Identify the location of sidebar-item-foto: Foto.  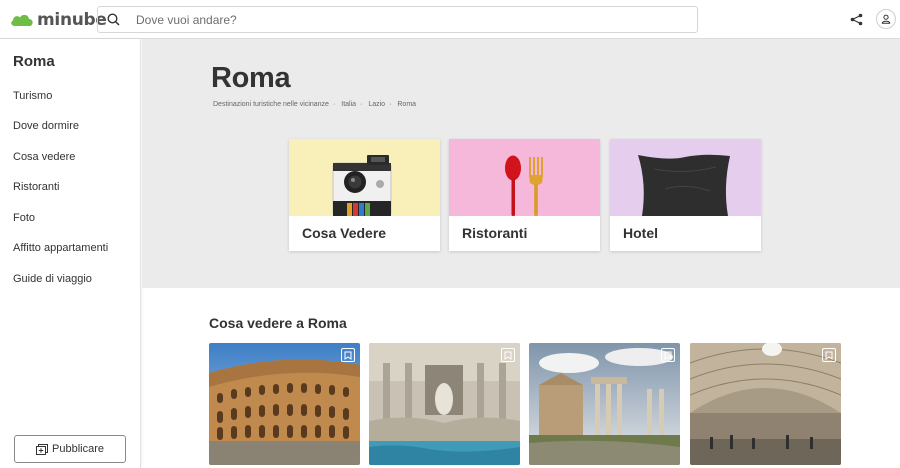
(24, 218).